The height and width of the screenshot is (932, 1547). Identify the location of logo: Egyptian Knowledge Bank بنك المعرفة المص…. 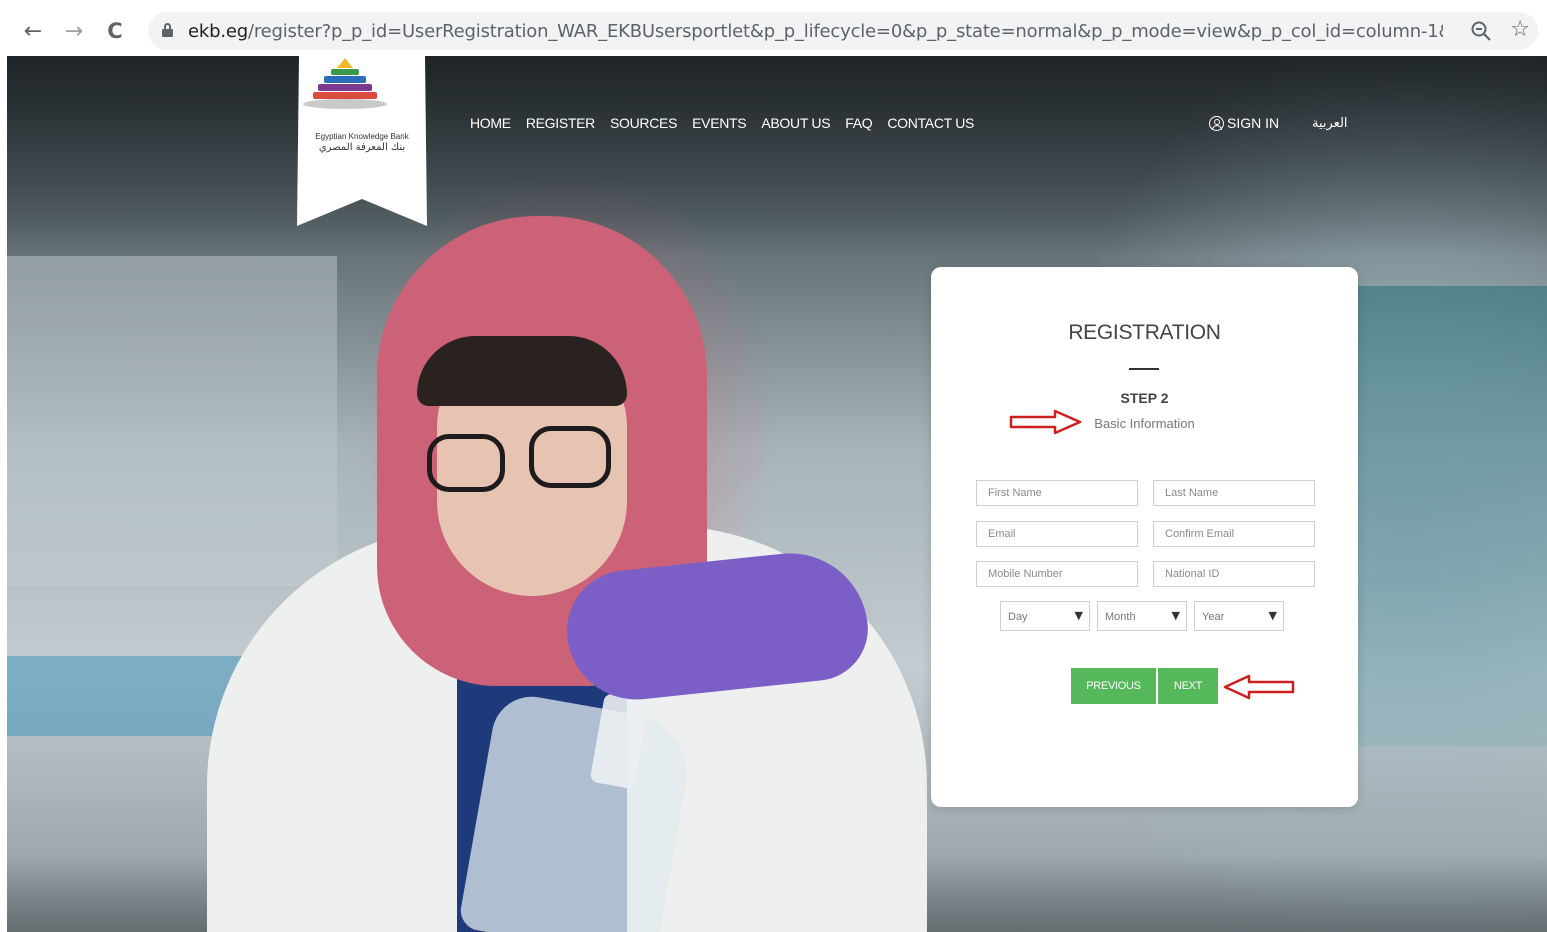
(362, 142).